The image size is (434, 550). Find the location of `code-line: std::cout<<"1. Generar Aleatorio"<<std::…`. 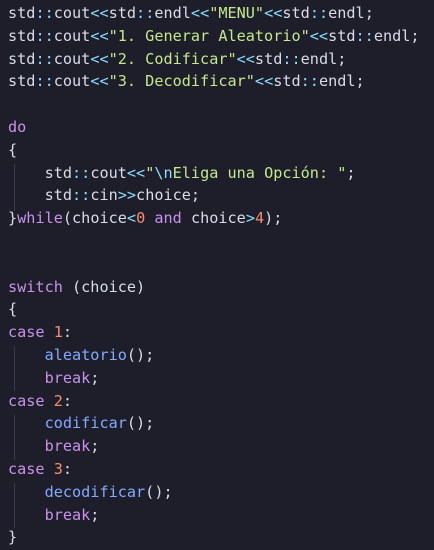

code-line: std::cout<<"1. Generar Aleatorio"<<std::… is located at coordinates (221, 36).